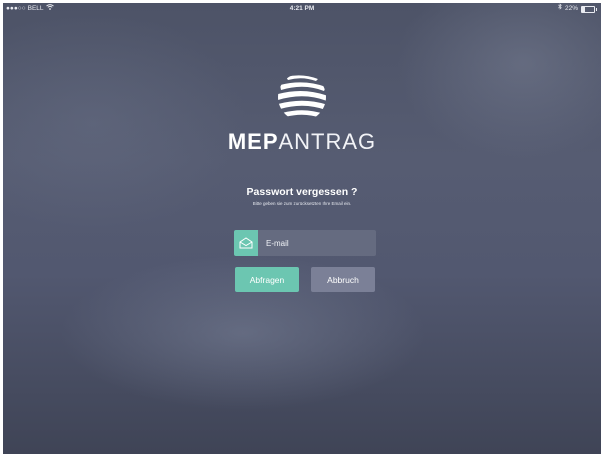 This screenshot has width=604, height=457. What do you see at coordinates (317, 243) in the screenshot?
I see `email-input` at bounding box center [317, 243].